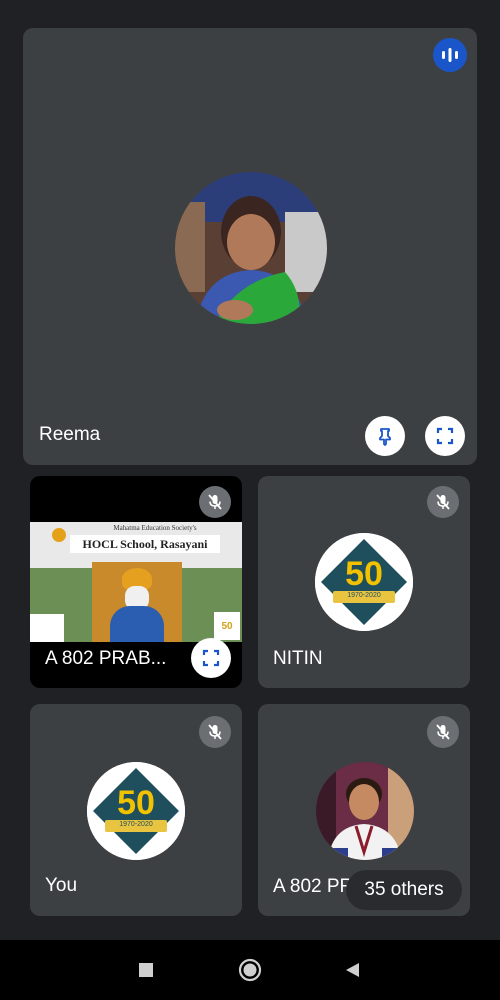  I want to click on participant-name: NITIN, so click(298, 658).